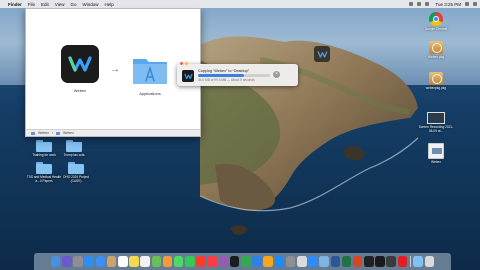 The height and width of the screenshot is (270, 480). Describe the element at coordinates (448, 4) in the screenshot. I see `menubar-clock: Tue 3:25 PM` at that location.